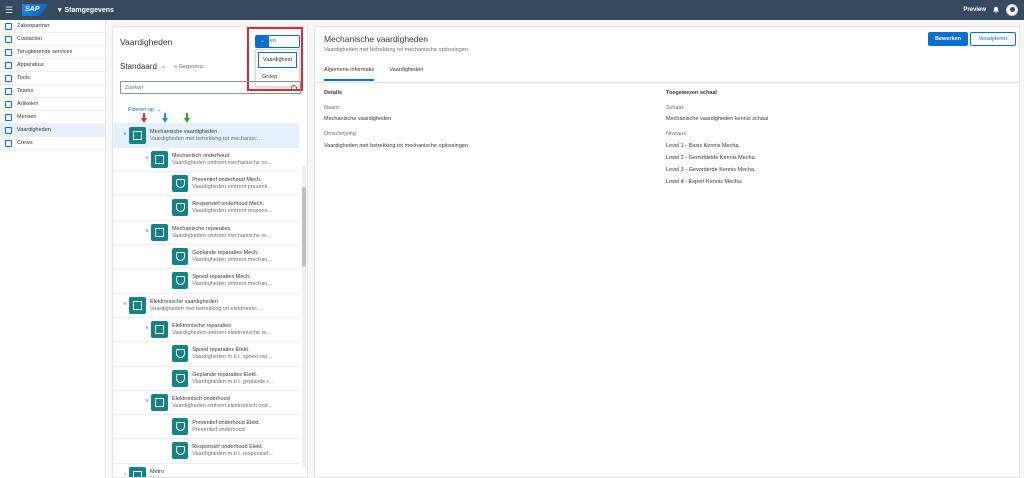  I want to click on crews-icon, so click(8, 143).